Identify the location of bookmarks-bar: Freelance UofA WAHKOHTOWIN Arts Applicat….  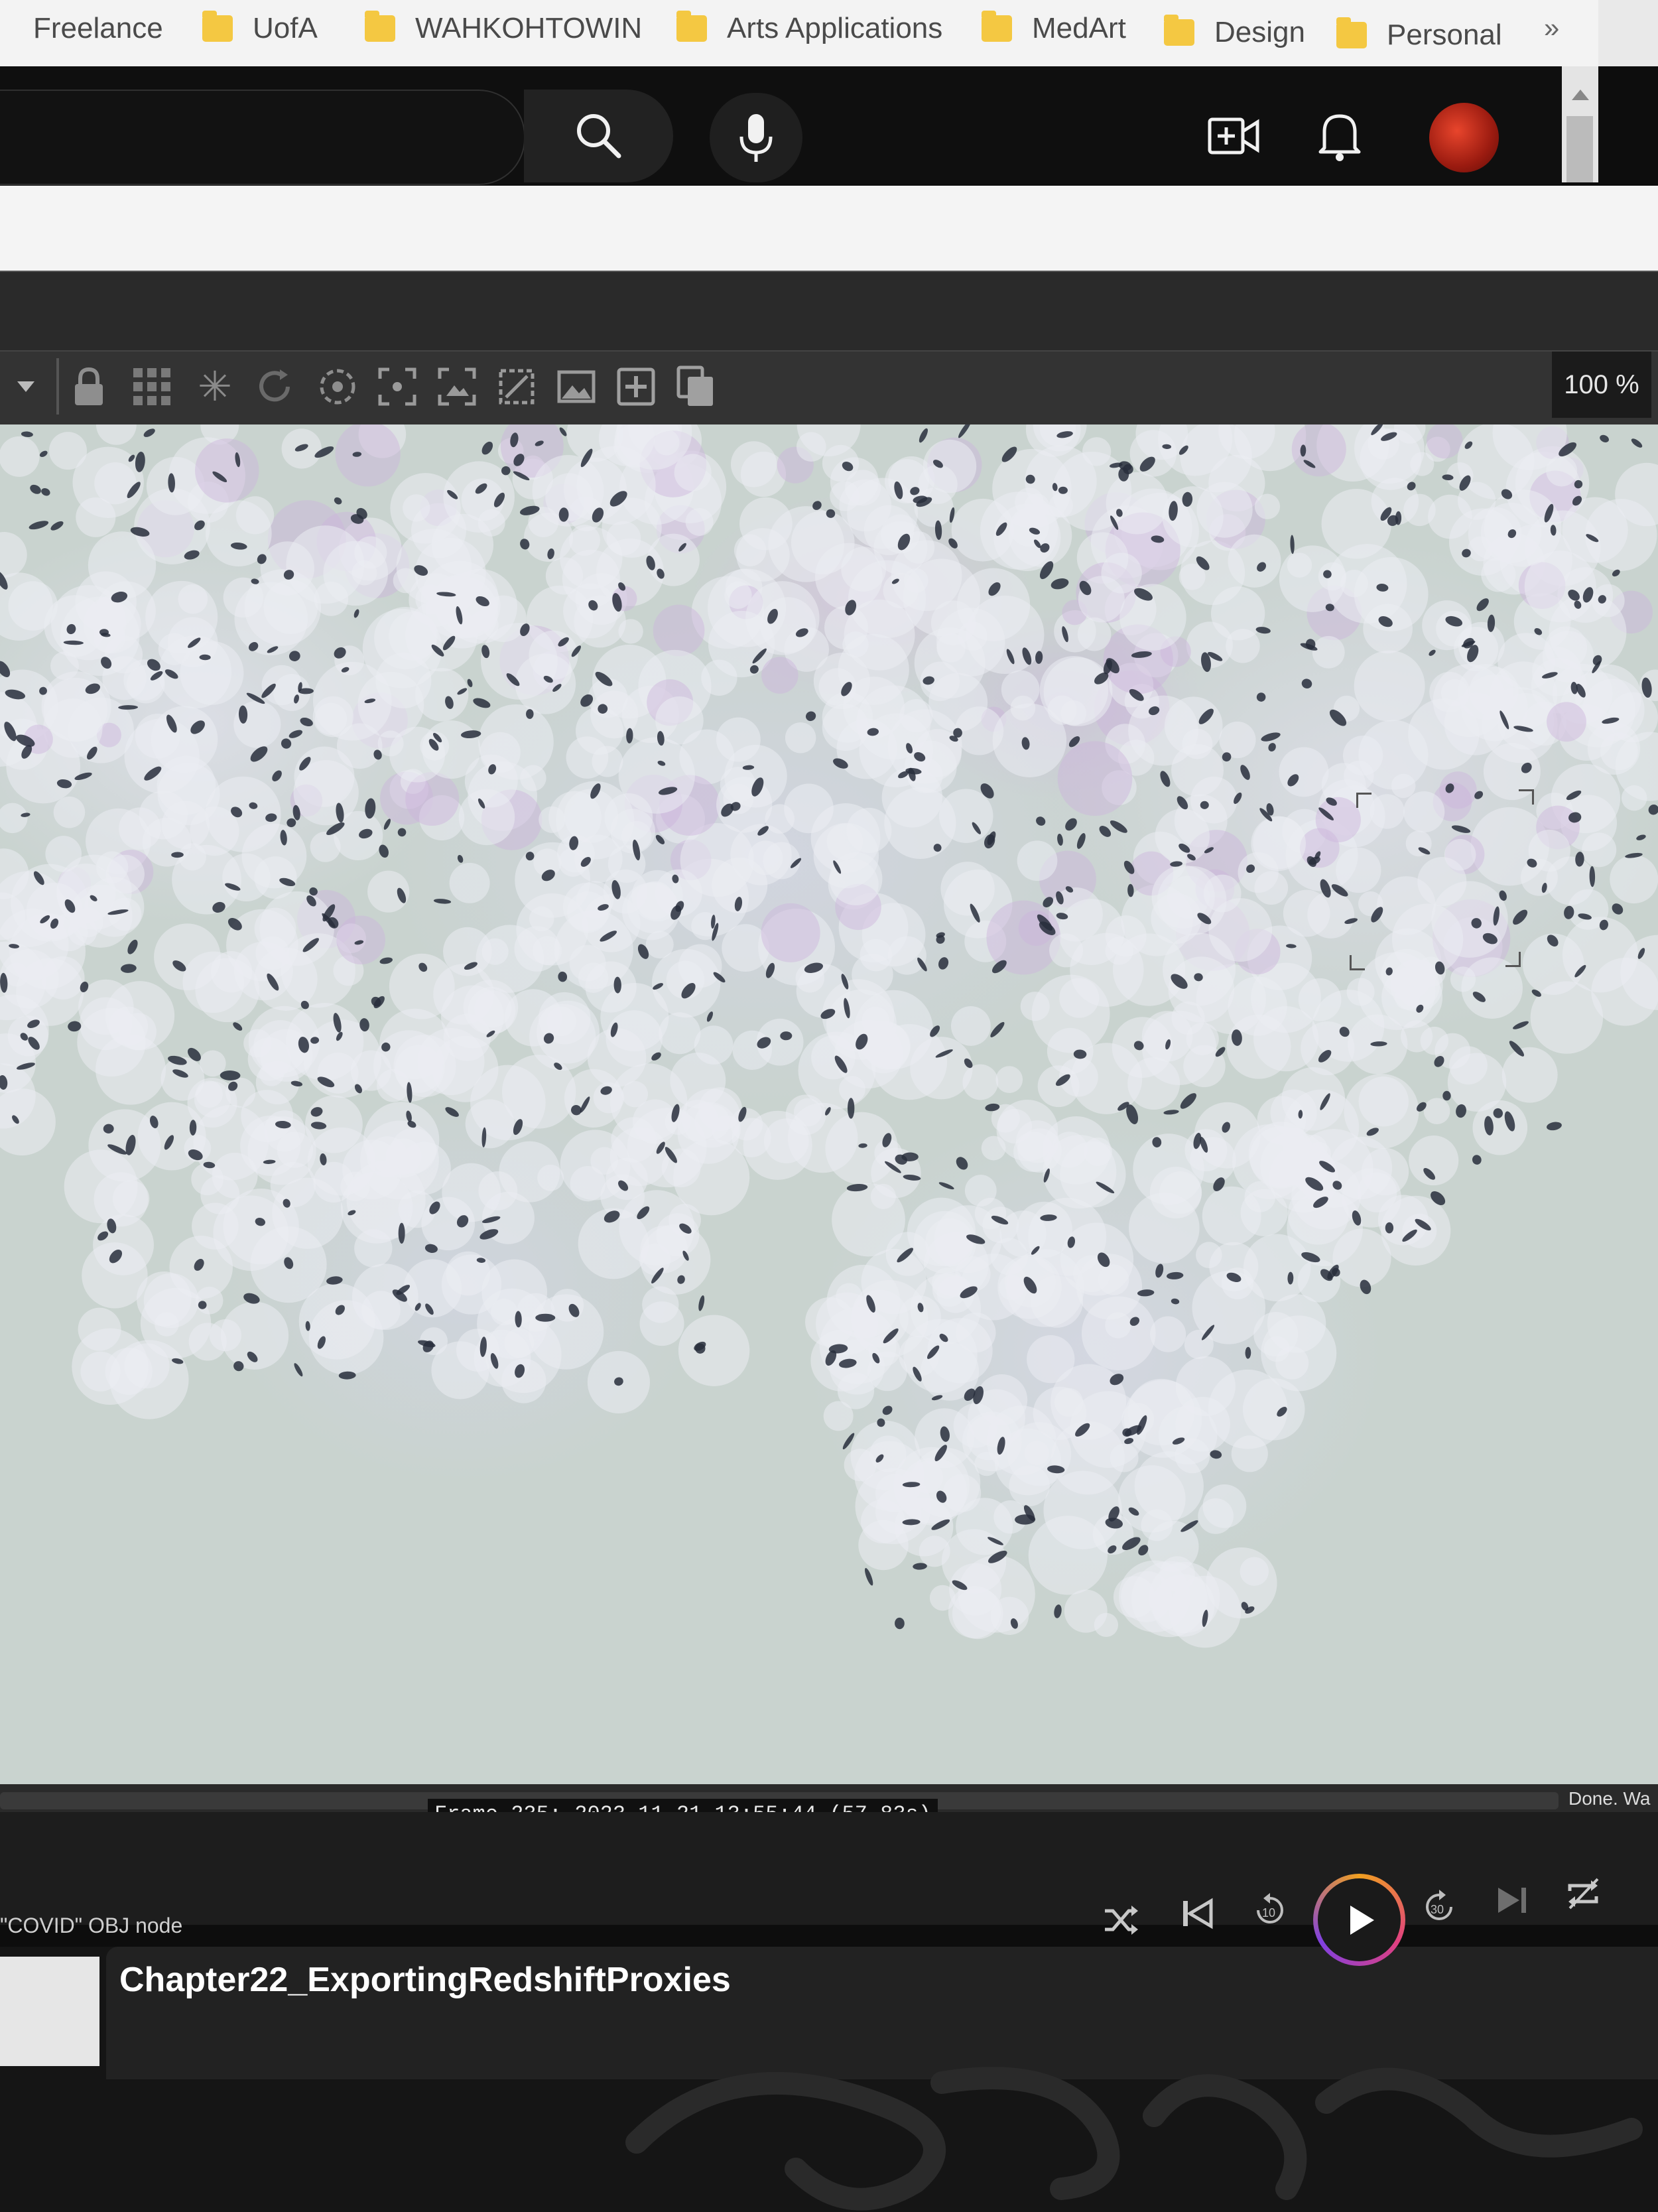
(799, 34).